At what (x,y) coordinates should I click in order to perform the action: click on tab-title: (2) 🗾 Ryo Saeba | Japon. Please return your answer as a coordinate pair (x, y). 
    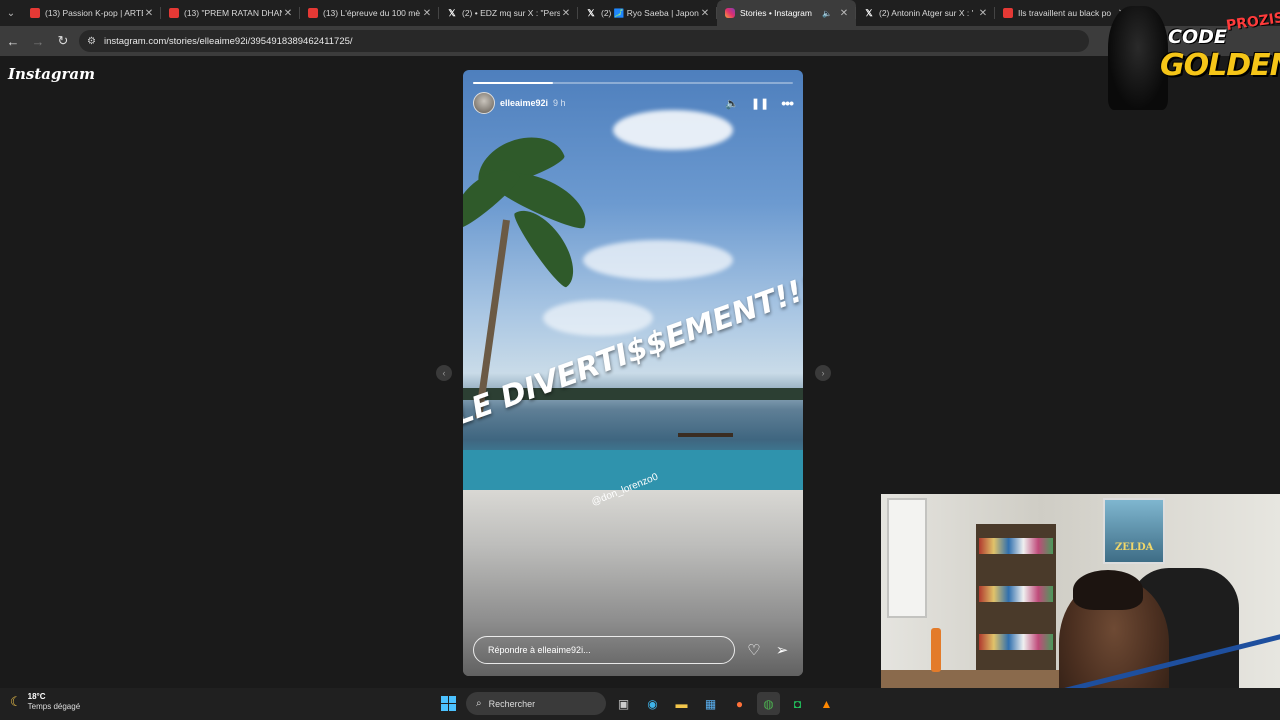
    Looking at the image, I should click on (650, 12).